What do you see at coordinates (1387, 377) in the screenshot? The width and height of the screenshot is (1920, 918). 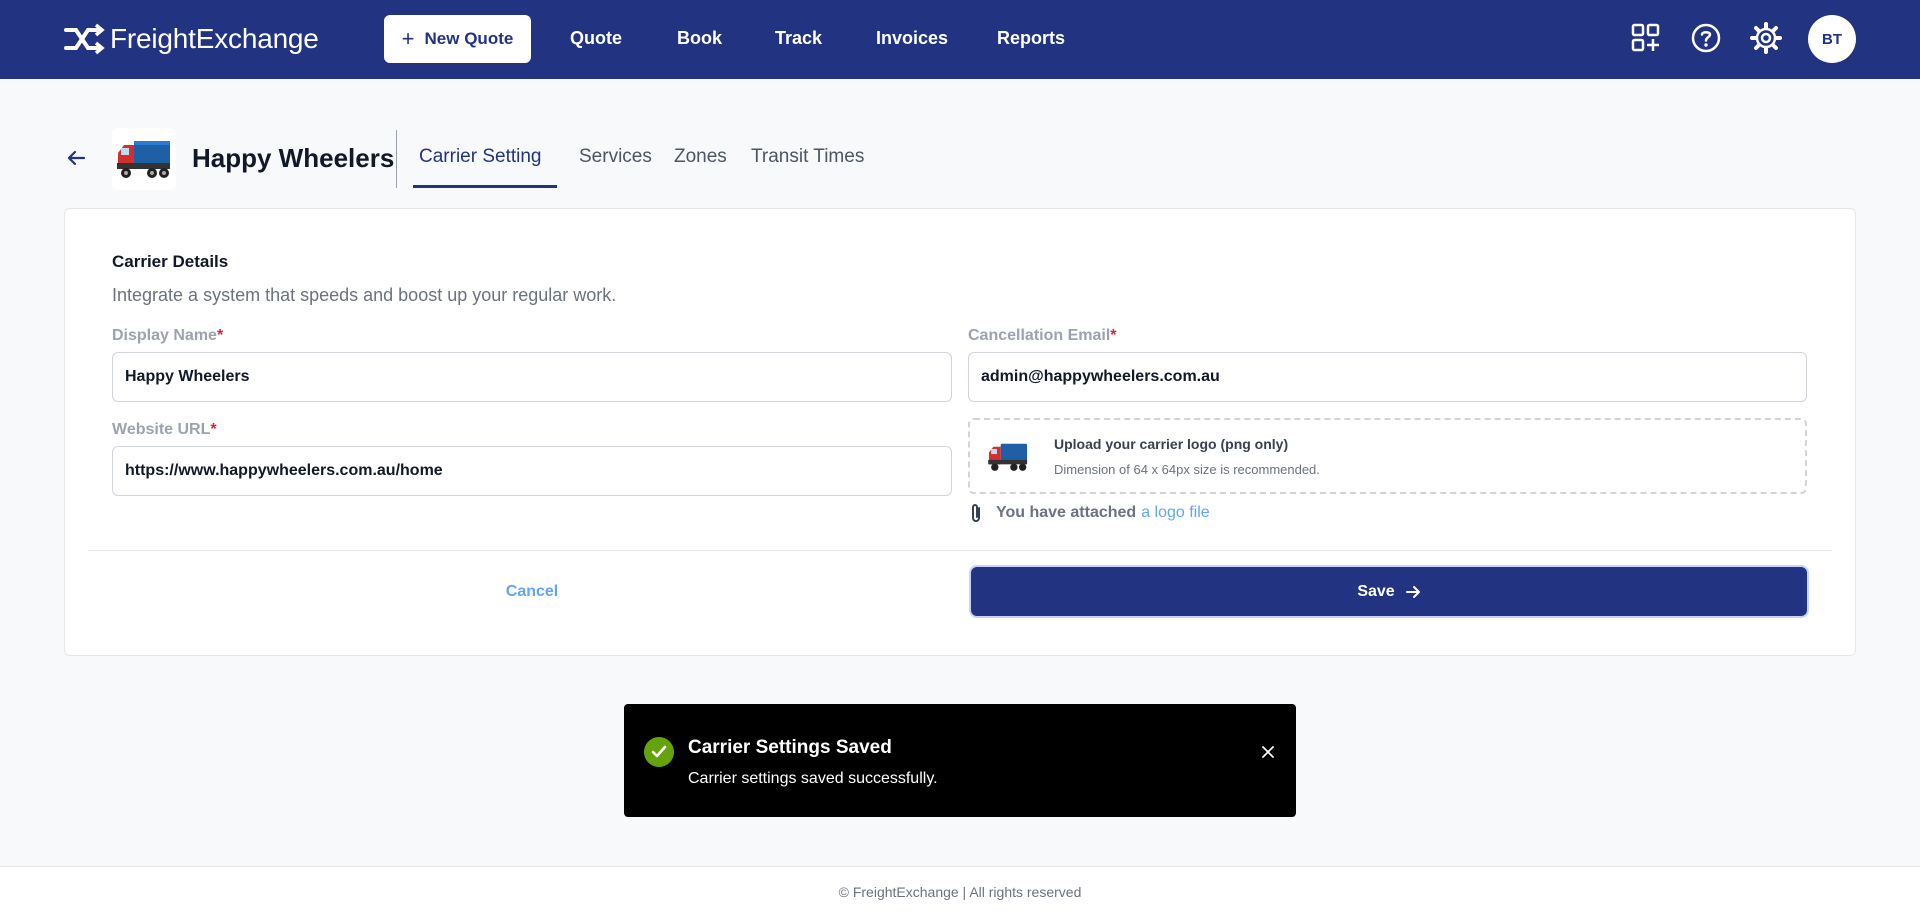 I see `cancellation-email-input` at bounding box center [1387, 377].